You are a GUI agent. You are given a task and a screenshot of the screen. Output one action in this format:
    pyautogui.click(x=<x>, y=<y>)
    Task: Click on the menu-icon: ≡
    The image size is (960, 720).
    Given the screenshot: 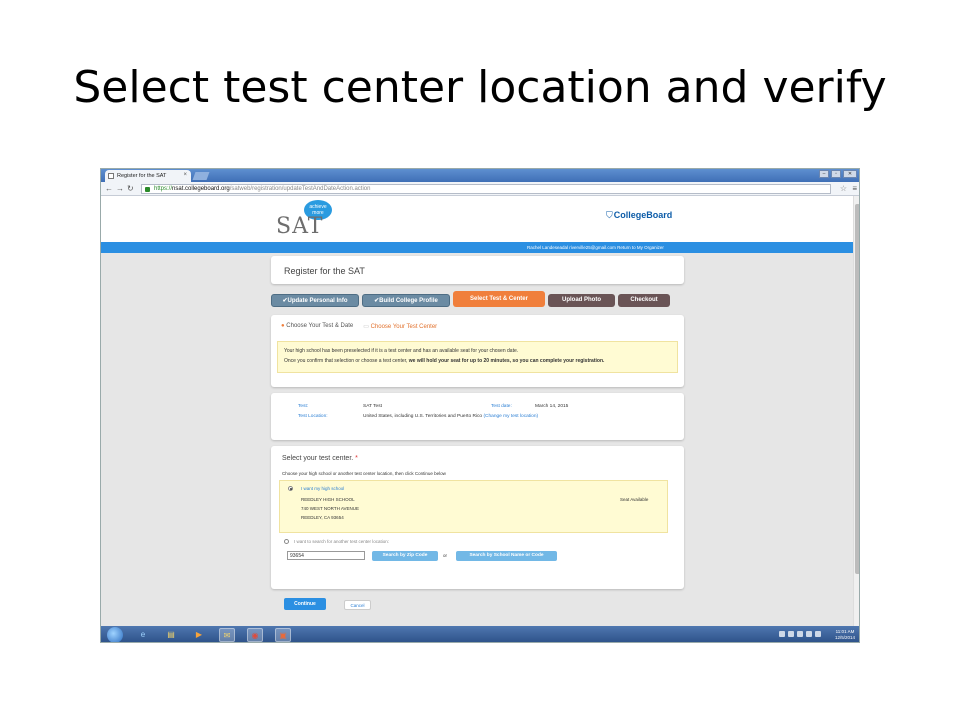 What is the action you would take?
    pyautogui.click(x=854, y=188)
    